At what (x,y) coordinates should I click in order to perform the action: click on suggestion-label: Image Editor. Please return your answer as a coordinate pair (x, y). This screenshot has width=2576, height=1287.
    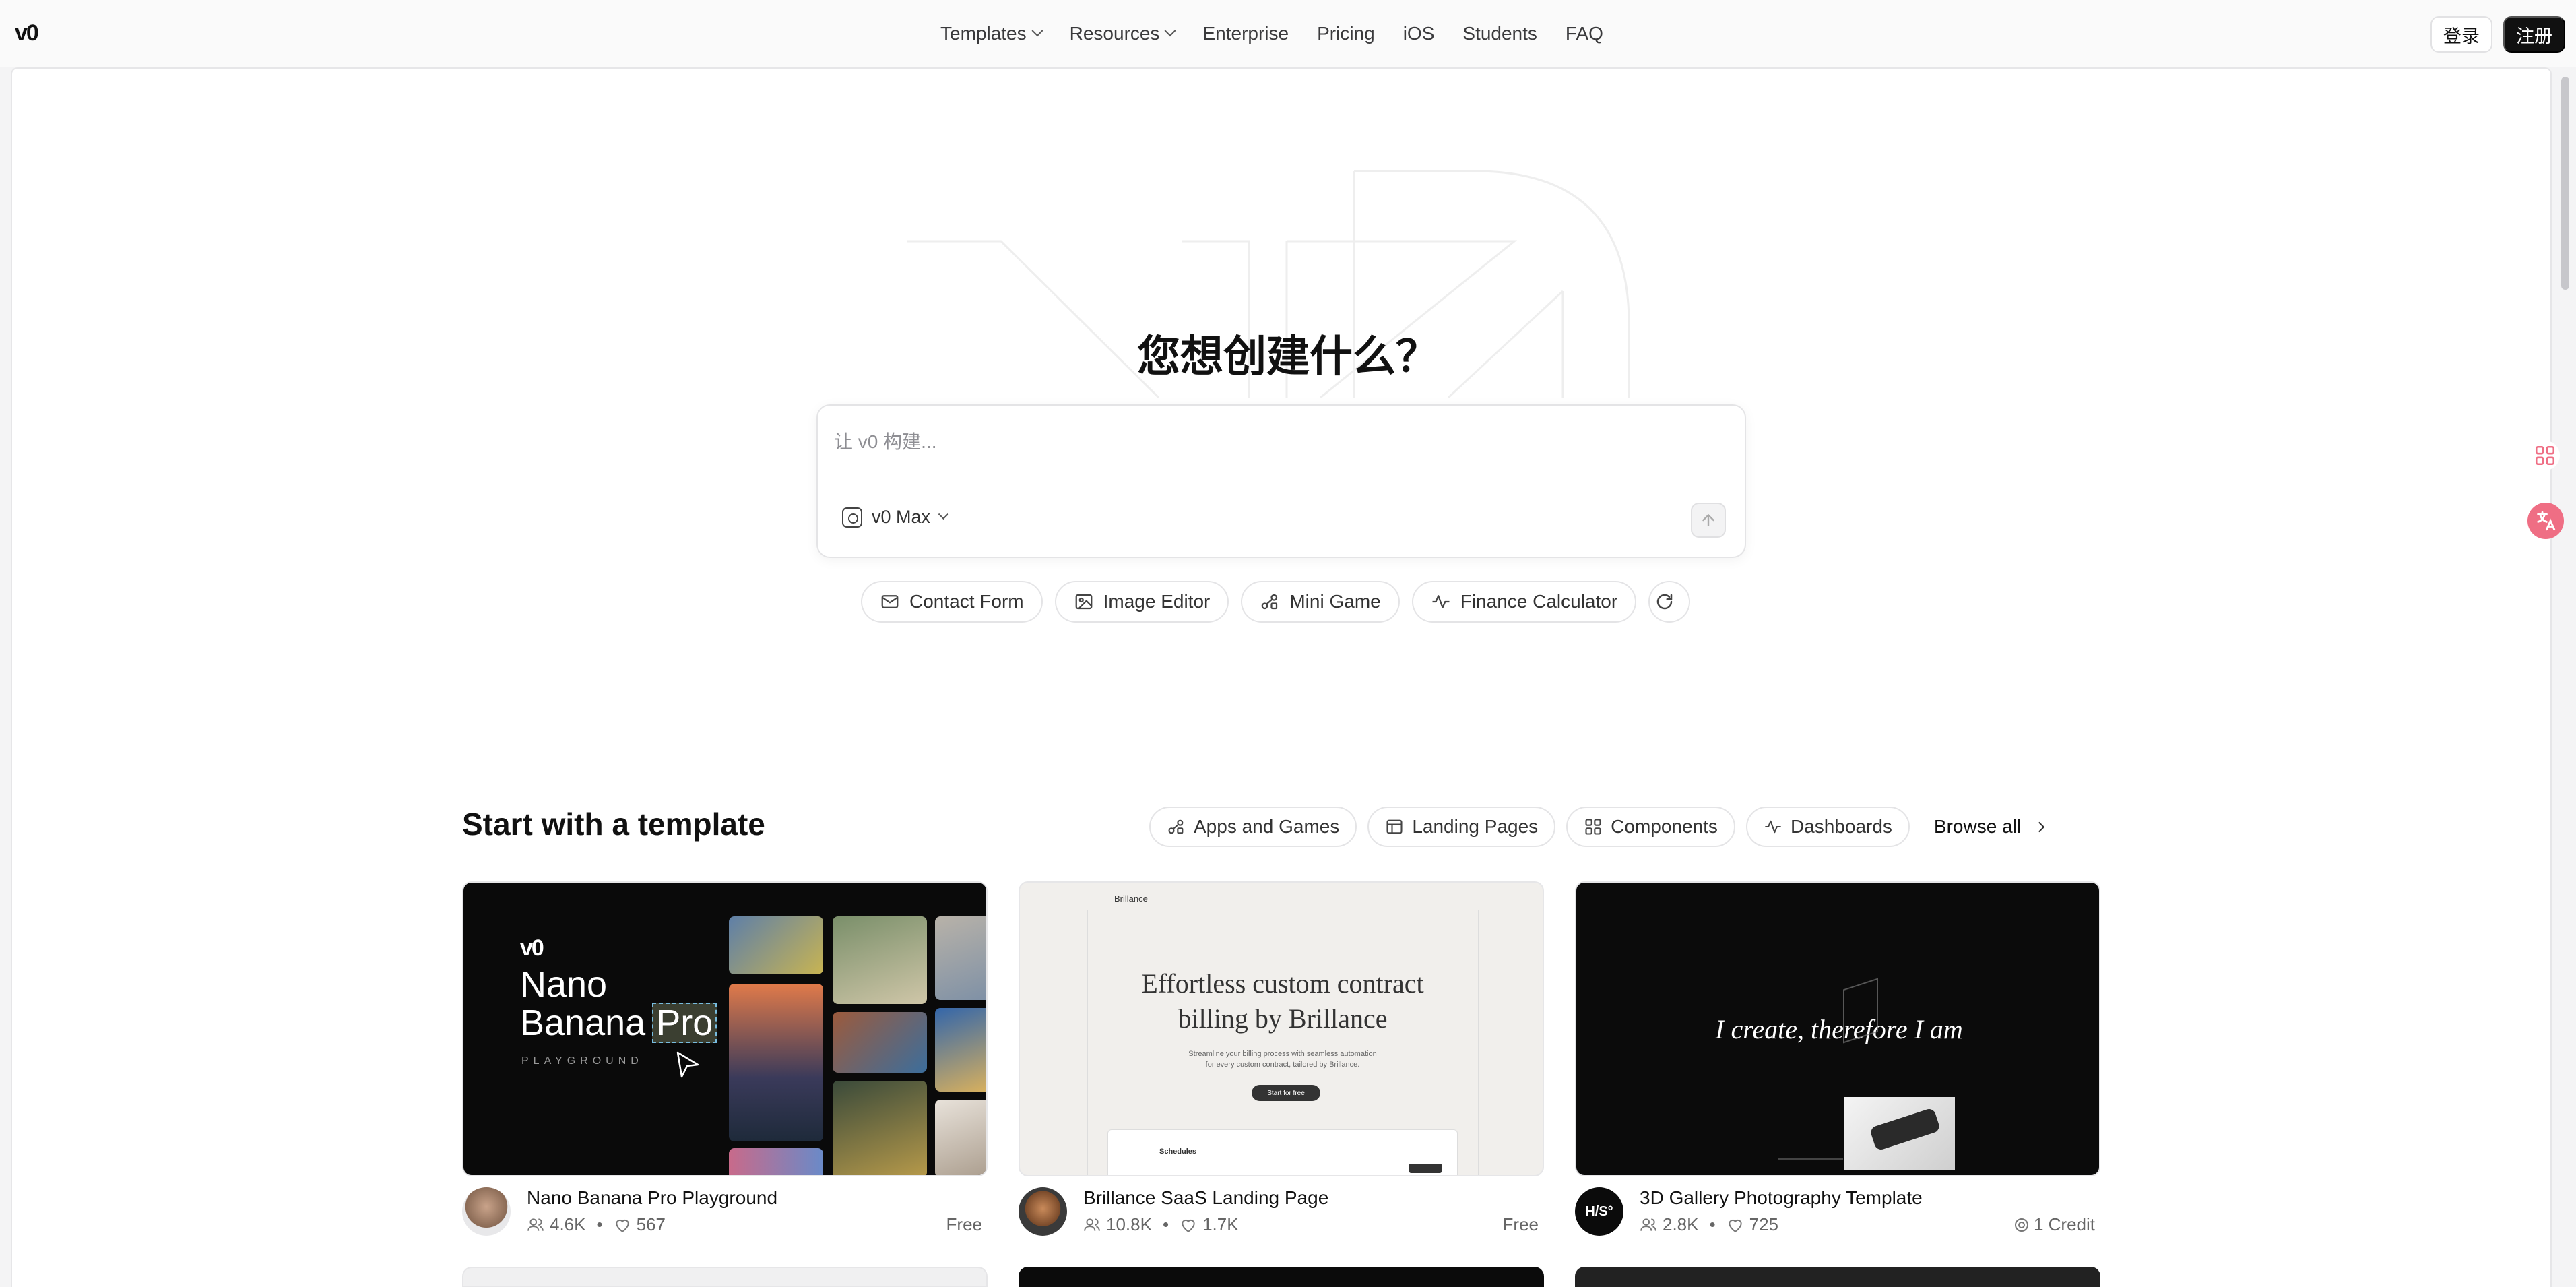
    Looking at the image, I should click on (1157, 601).